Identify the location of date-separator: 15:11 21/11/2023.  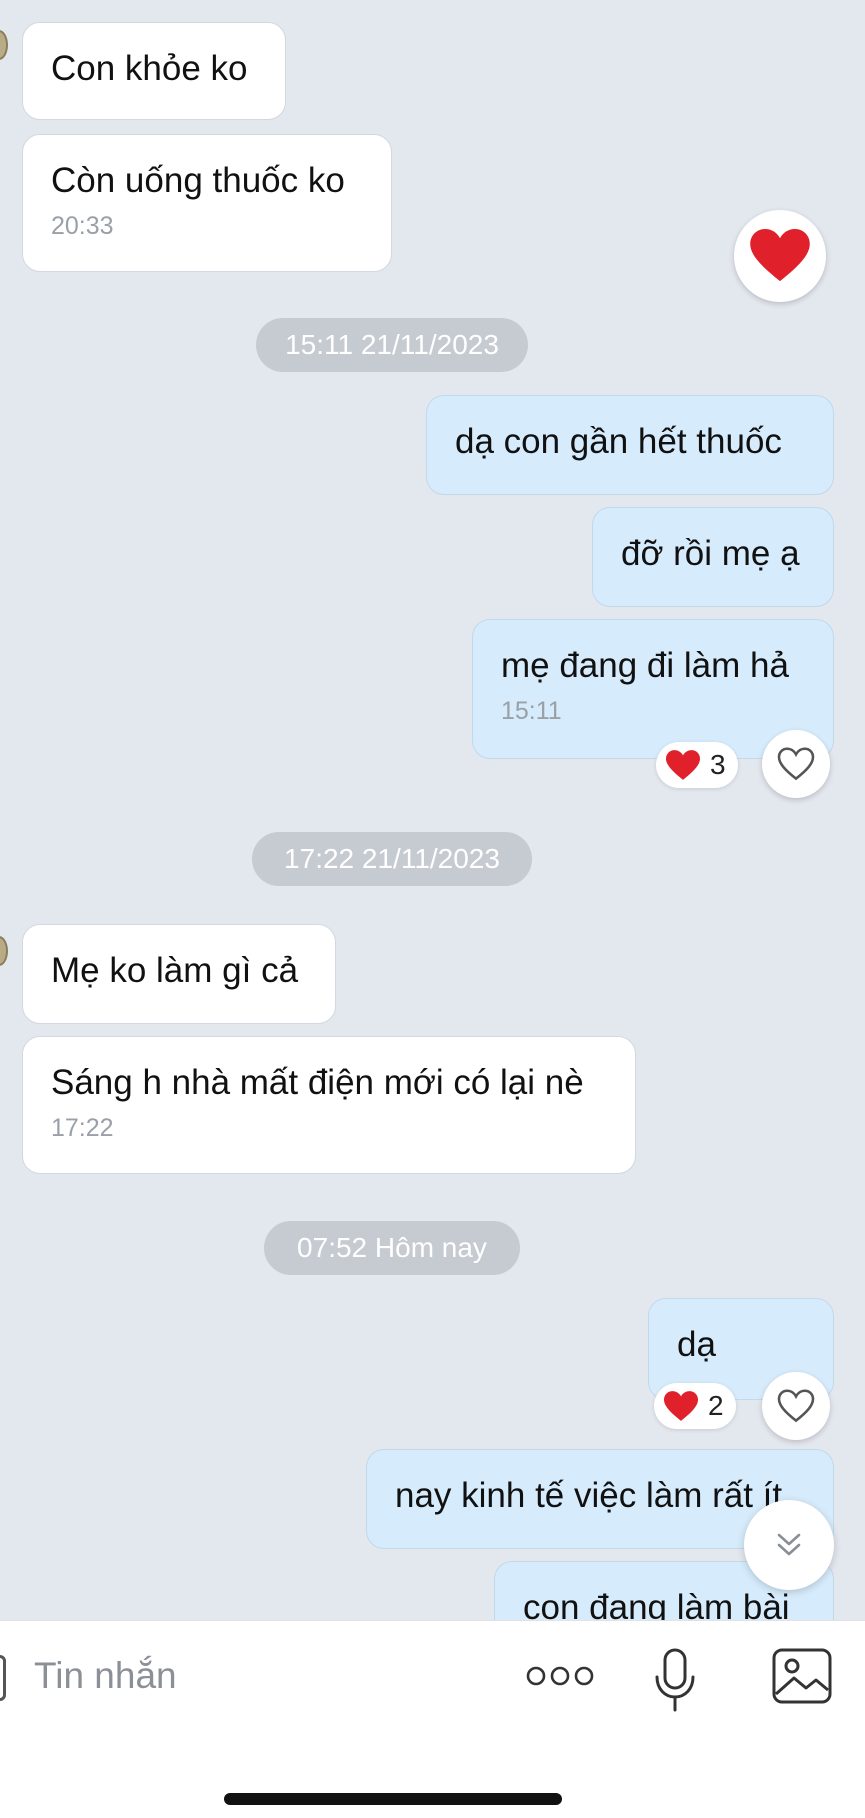
(392, 345).